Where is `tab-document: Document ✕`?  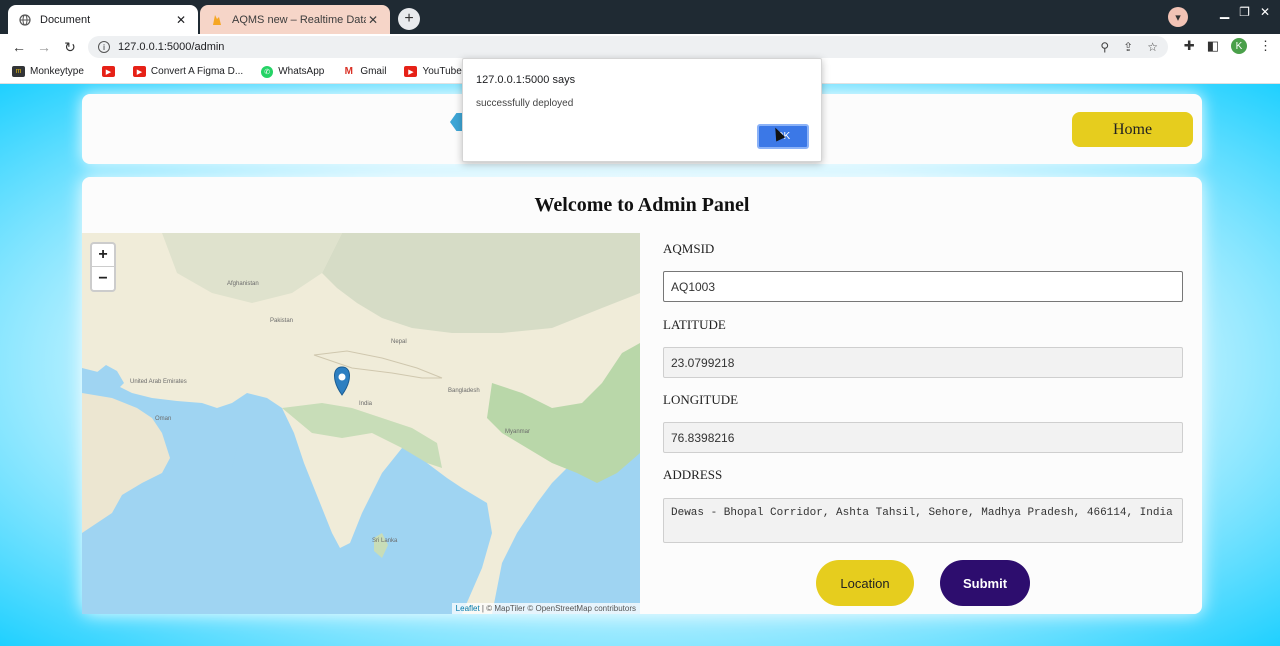
tab-document: Document ✕ is located at coordinates (103, 19).